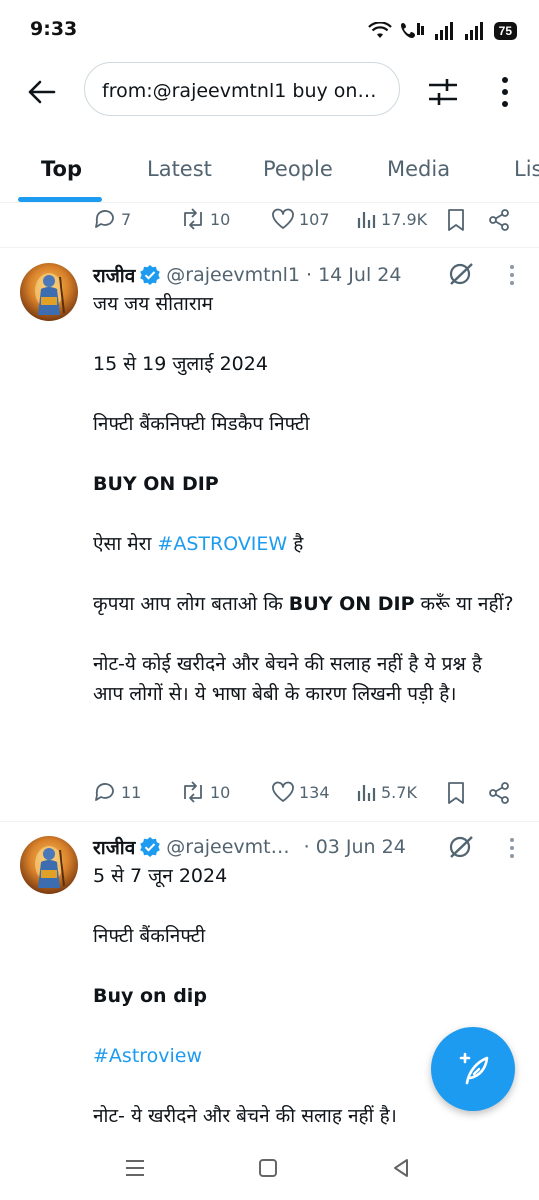 This screenshot has width=539, height=1200. I want to click on views-count: 5.7K, so click(399, 792).